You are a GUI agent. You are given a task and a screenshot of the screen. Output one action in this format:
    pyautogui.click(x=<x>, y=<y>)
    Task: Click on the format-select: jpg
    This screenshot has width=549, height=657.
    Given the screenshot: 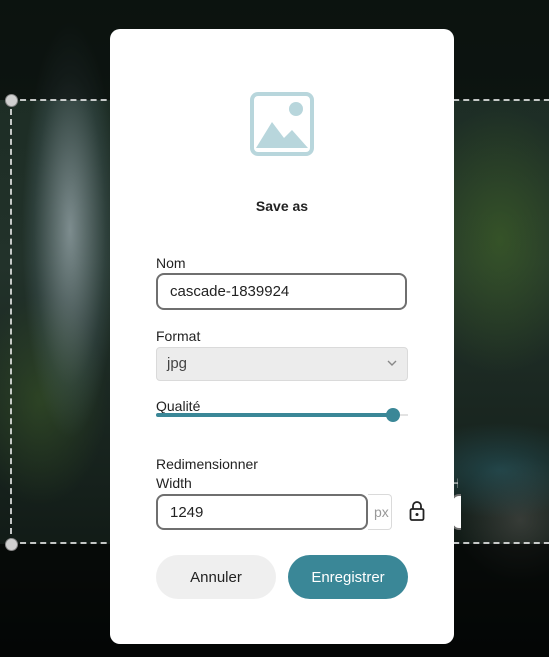 What is the action you would take?
    pyautogui.click(x=282, y=364)
    